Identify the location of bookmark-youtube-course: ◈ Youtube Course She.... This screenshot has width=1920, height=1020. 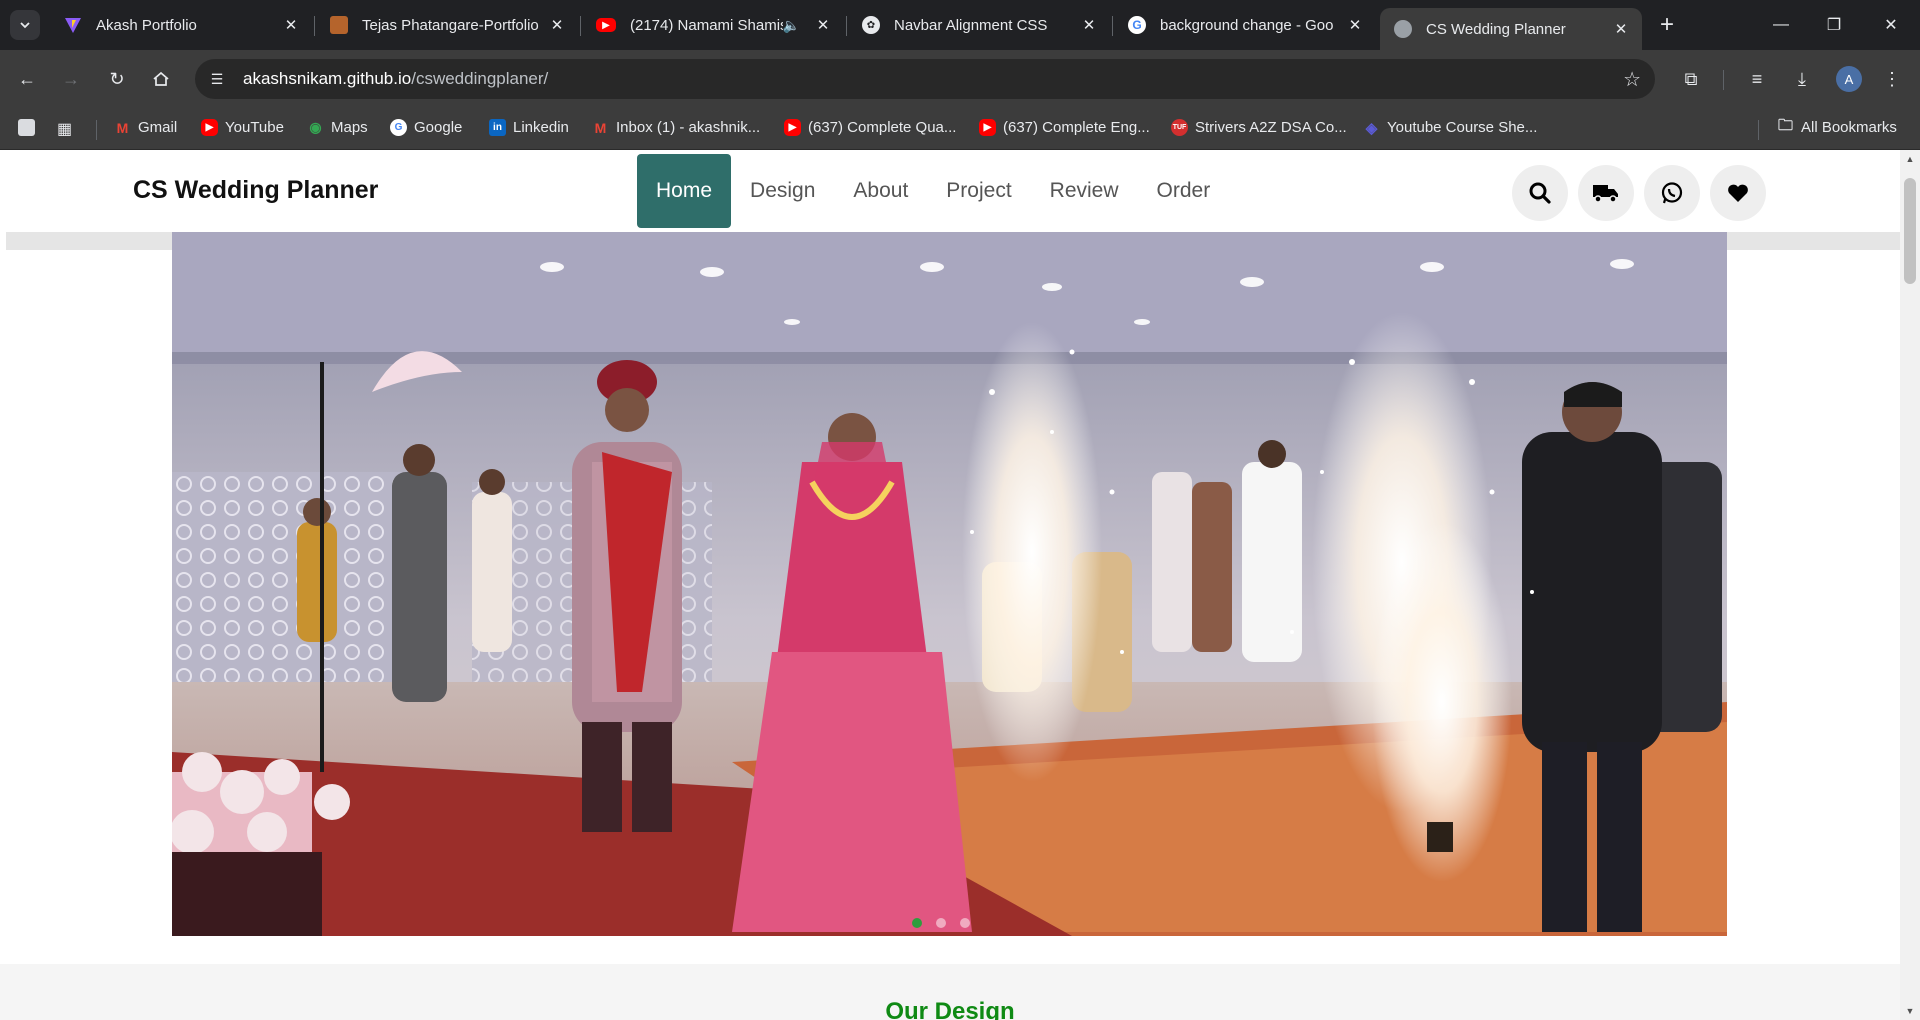
(1450, 128).